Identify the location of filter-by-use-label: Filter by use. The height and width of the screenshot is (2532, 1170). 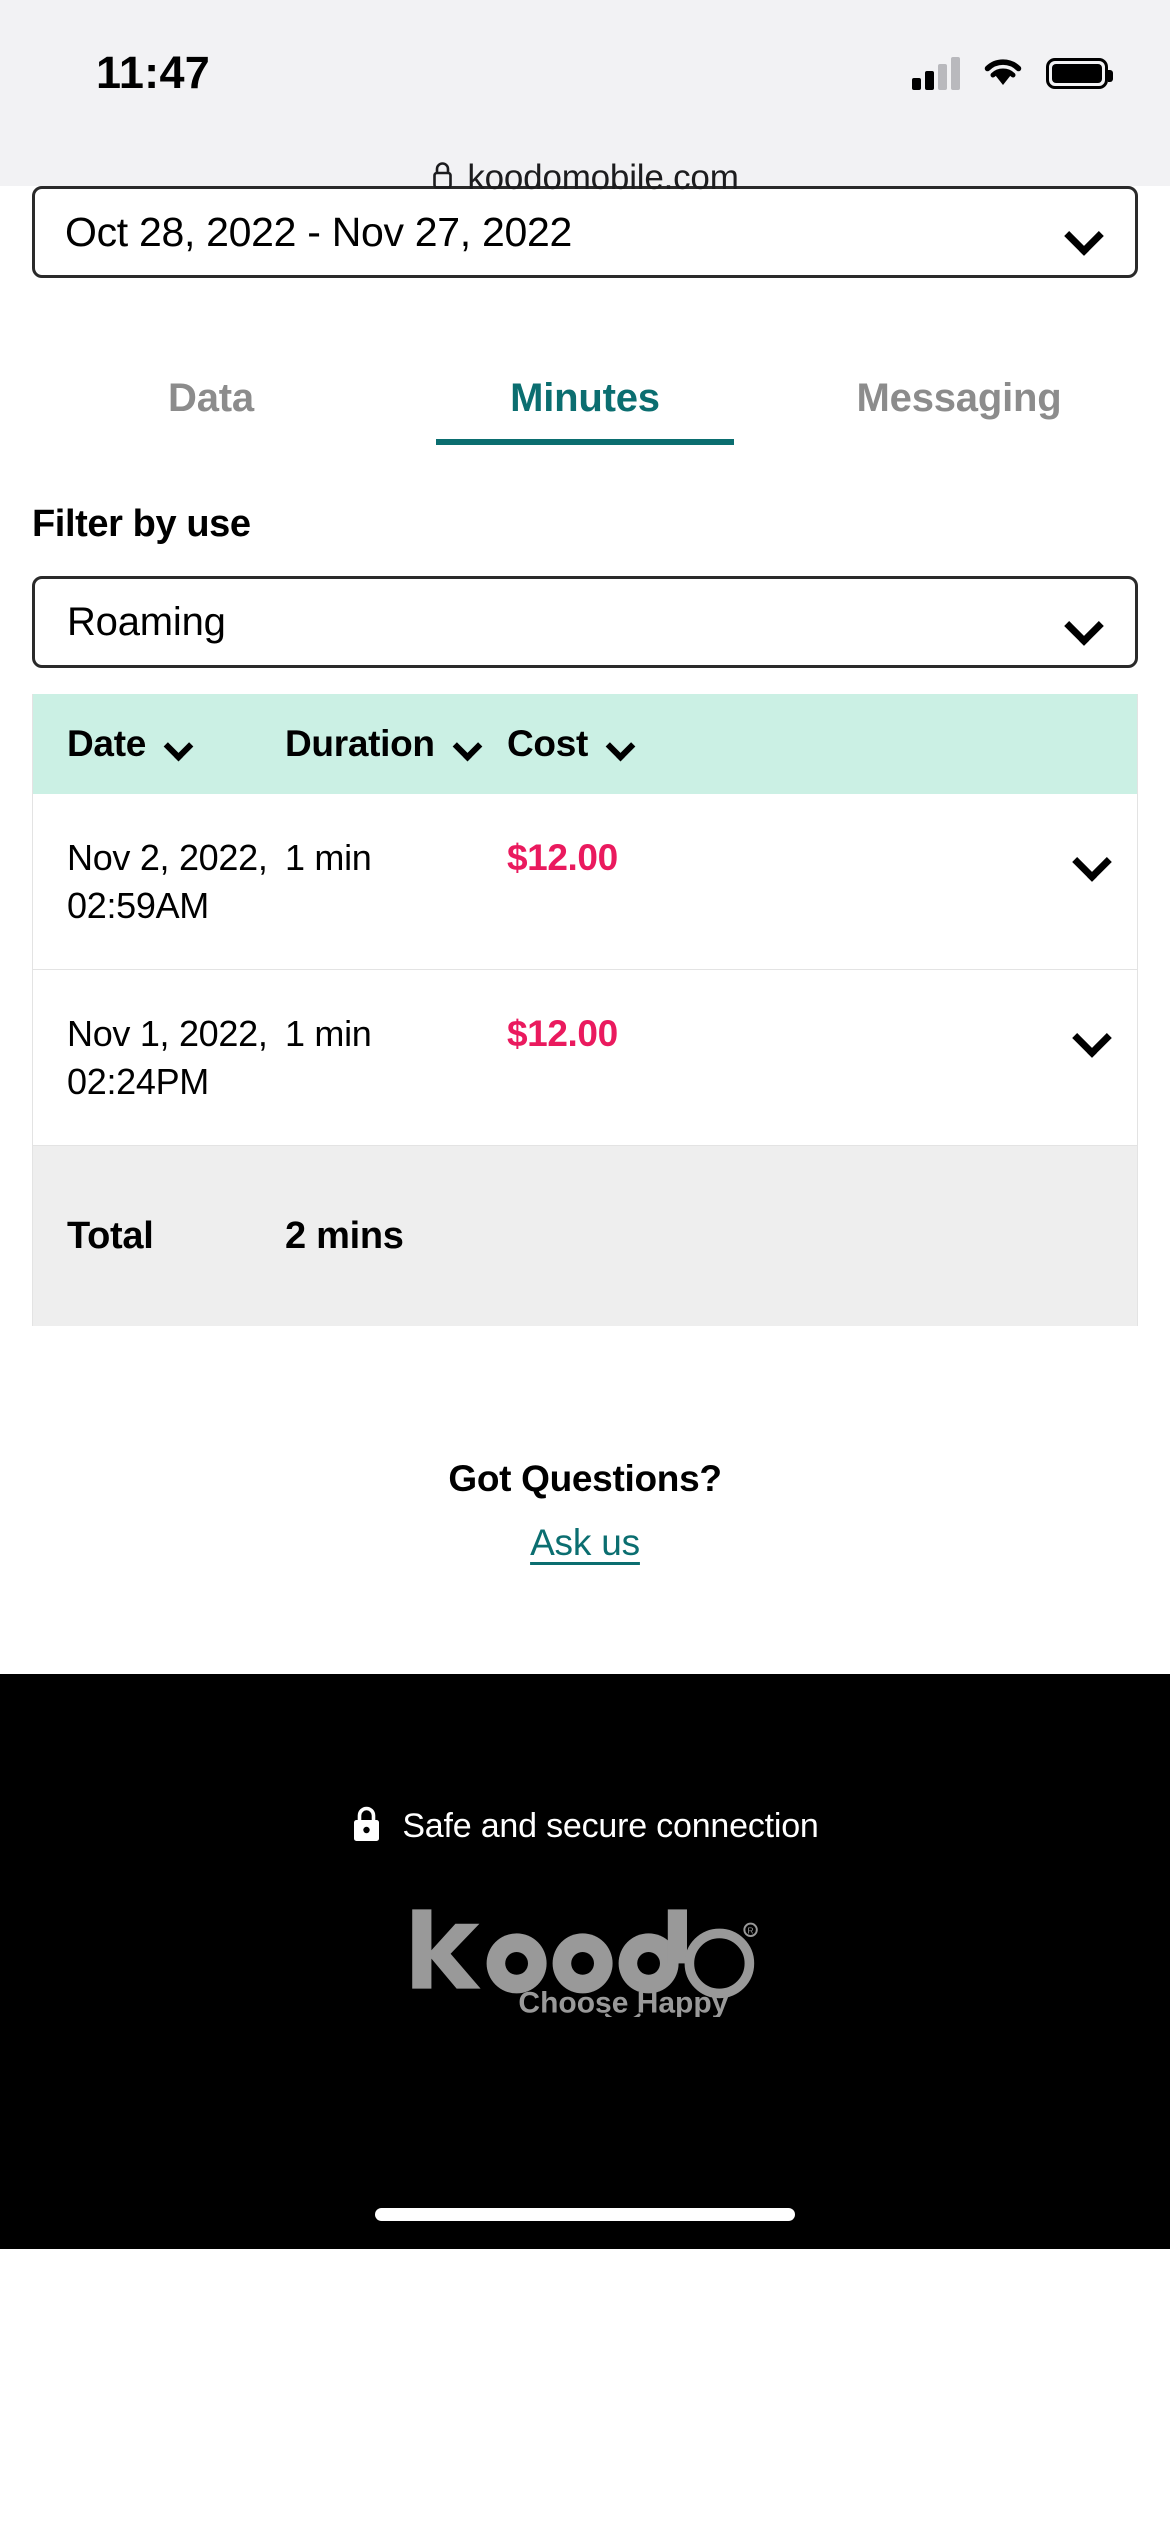
(141, 524).